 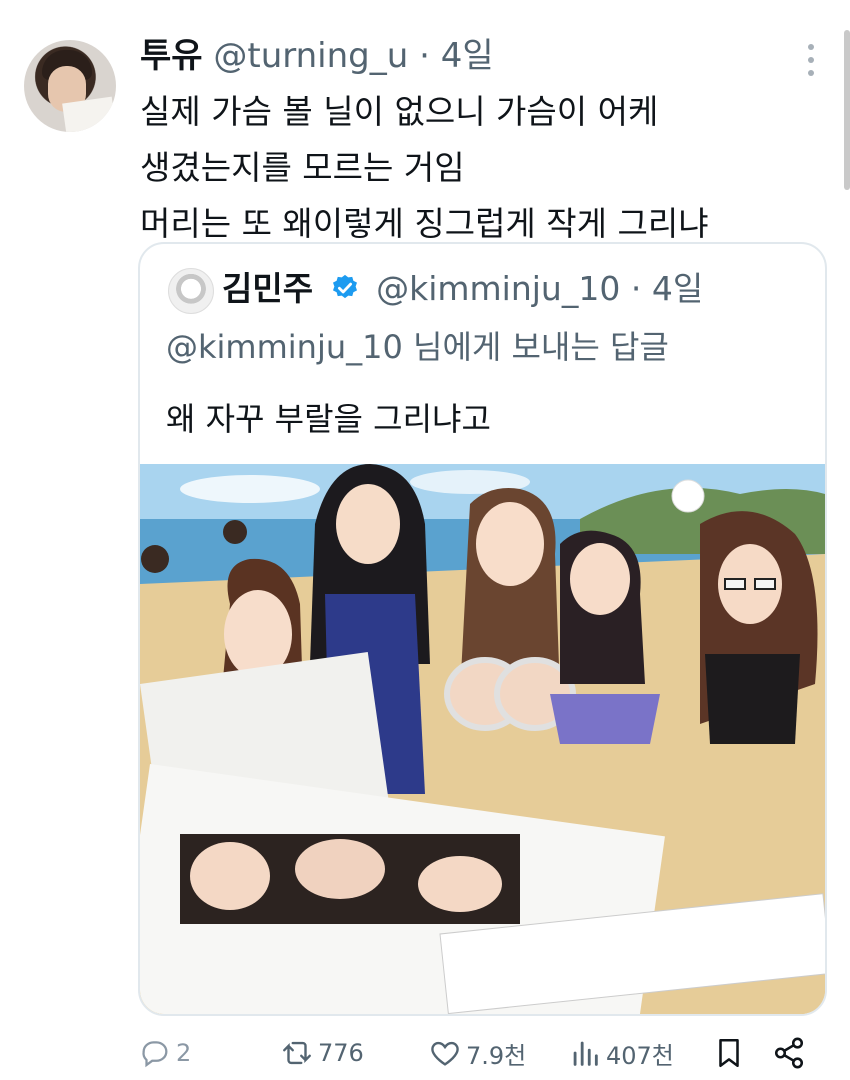 I want to click on verified-badge-icon, so click(x=344, y=286).